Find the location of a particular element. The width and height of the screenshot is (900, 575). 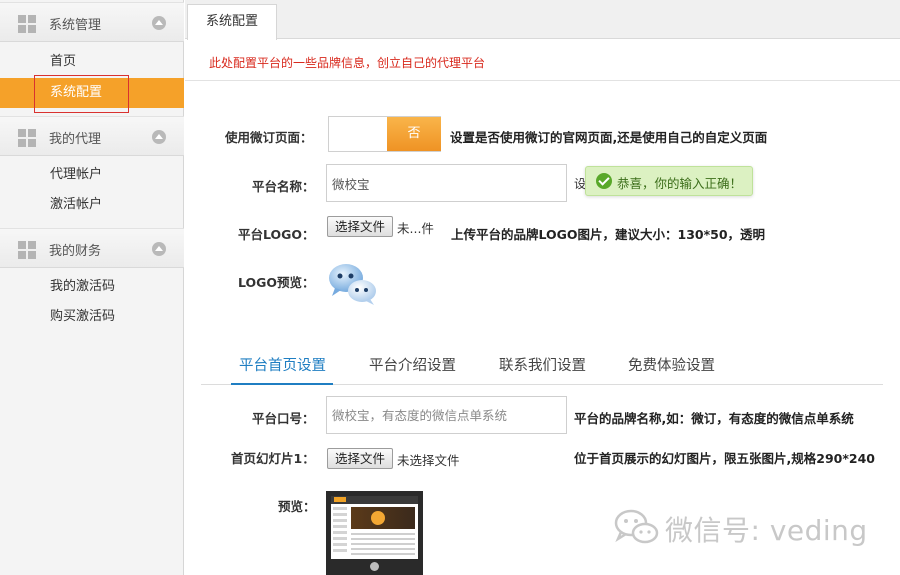

sidebar-section-agent: 我的代理 is located at coordinates (92, 136).